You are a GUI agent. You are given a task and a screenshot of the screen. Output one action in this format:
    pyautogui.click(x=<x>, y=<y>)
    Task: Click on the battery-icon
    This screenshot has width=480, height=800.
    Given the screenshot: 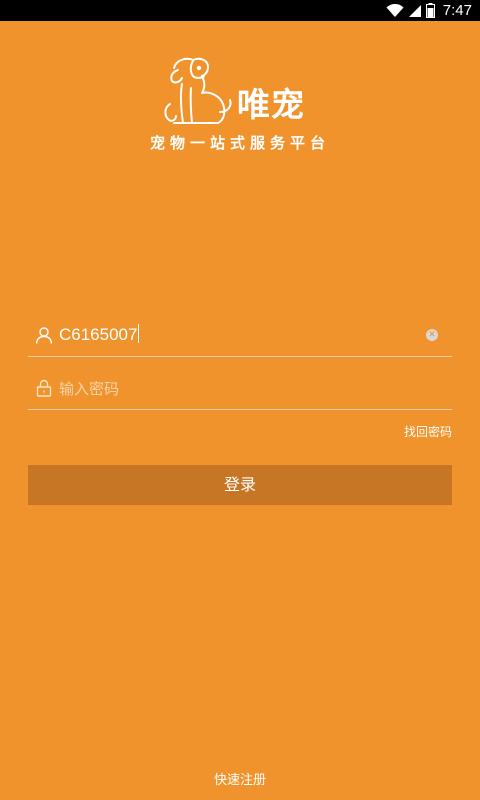 What is the action you would take?
    pyautogui.click(x=430, y=10)
    